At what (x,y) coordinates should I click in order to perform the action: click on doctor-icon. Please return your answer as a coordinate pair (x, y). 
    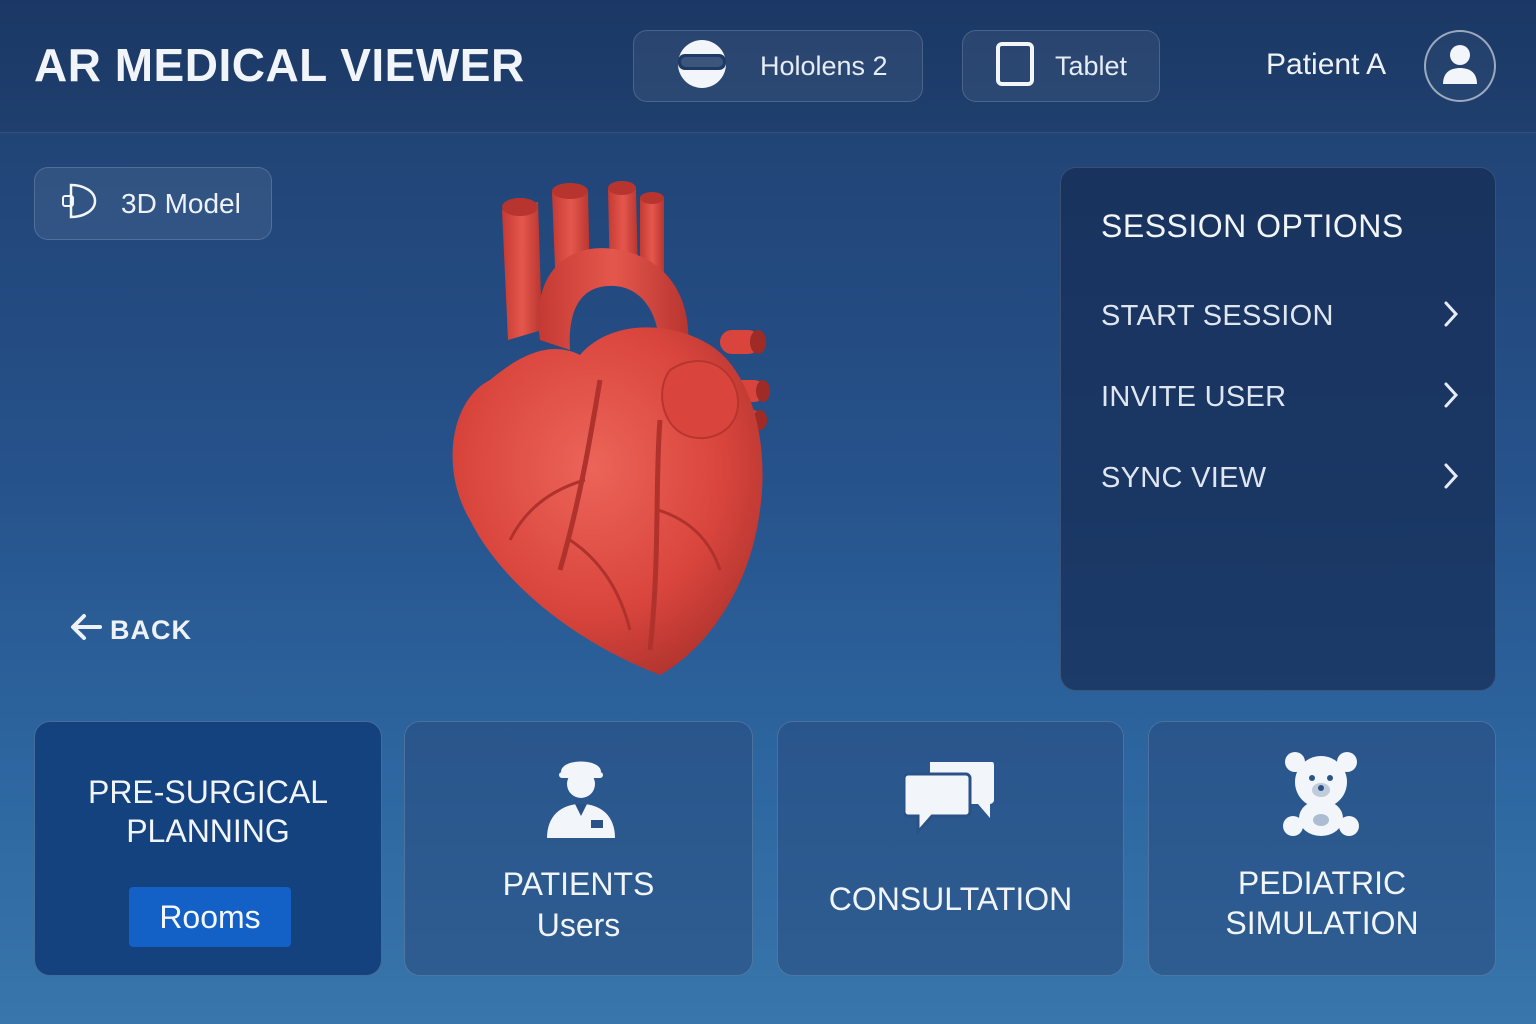
    Looking at the image, I should click on (581, 798).